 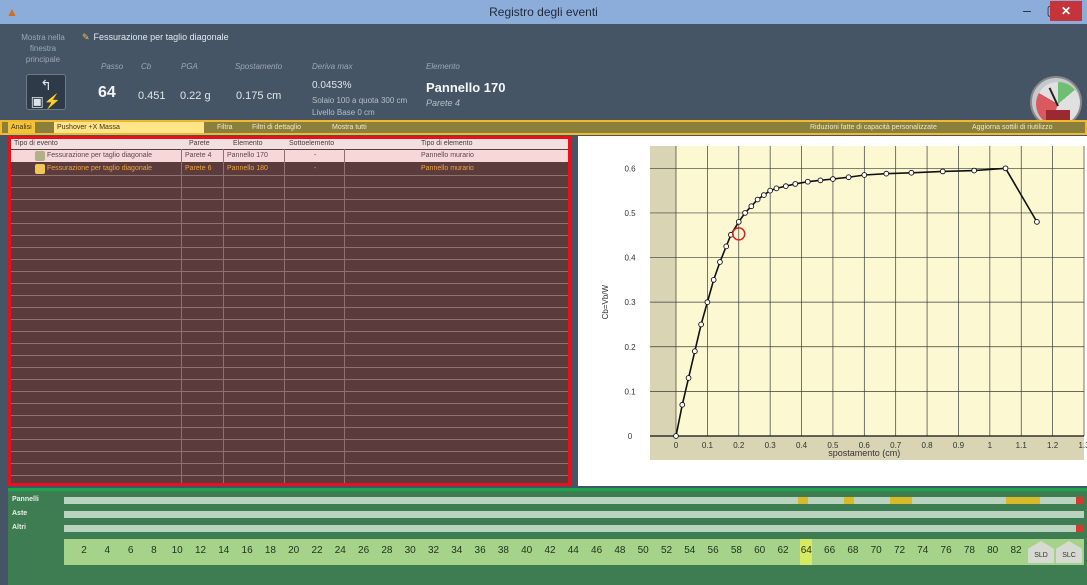 I want to click on deriva-value: 0.0453%, so click(x=332, y=85).